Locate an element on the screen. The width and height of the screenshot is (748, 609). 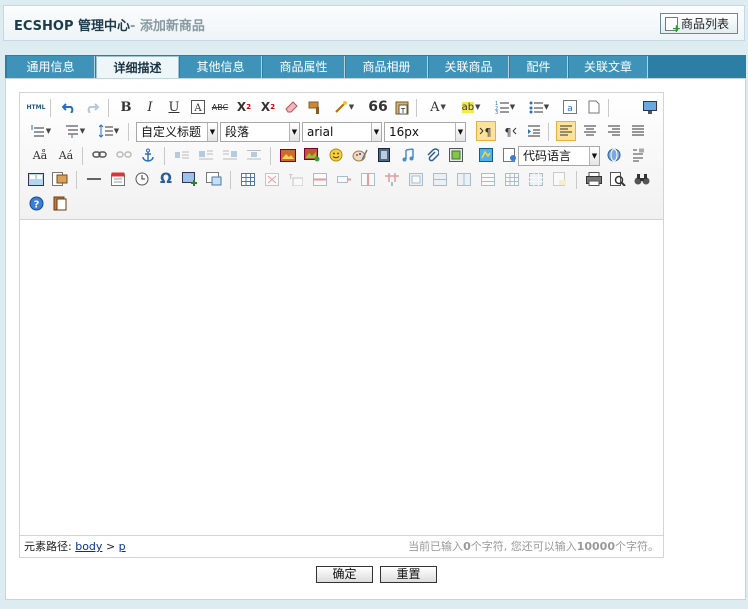
attachment-icon is located at coordinates (432, 155).